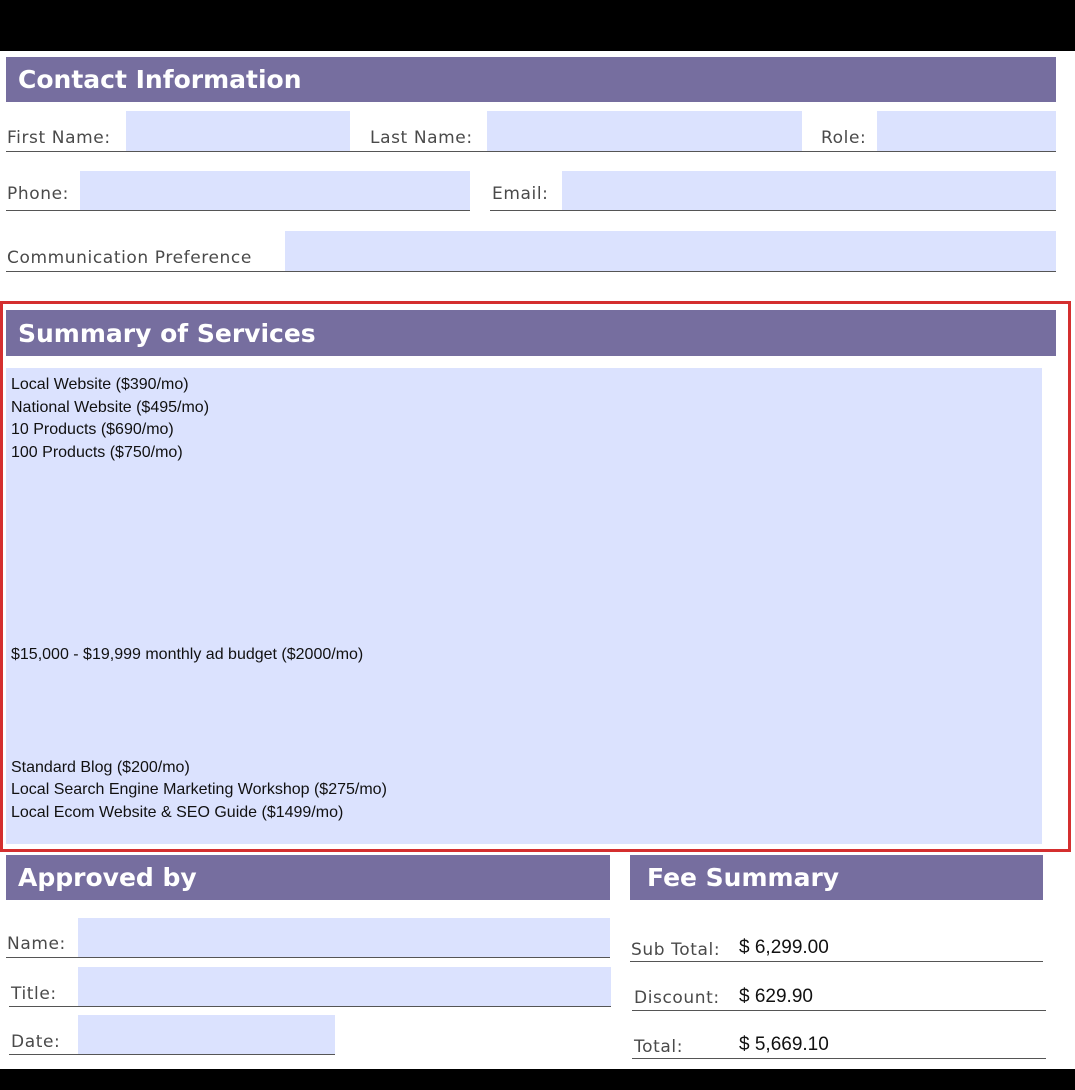 This screenshot has width=1075, height=1090. I want to click on phone-label: Phone:, so click(38, 194).